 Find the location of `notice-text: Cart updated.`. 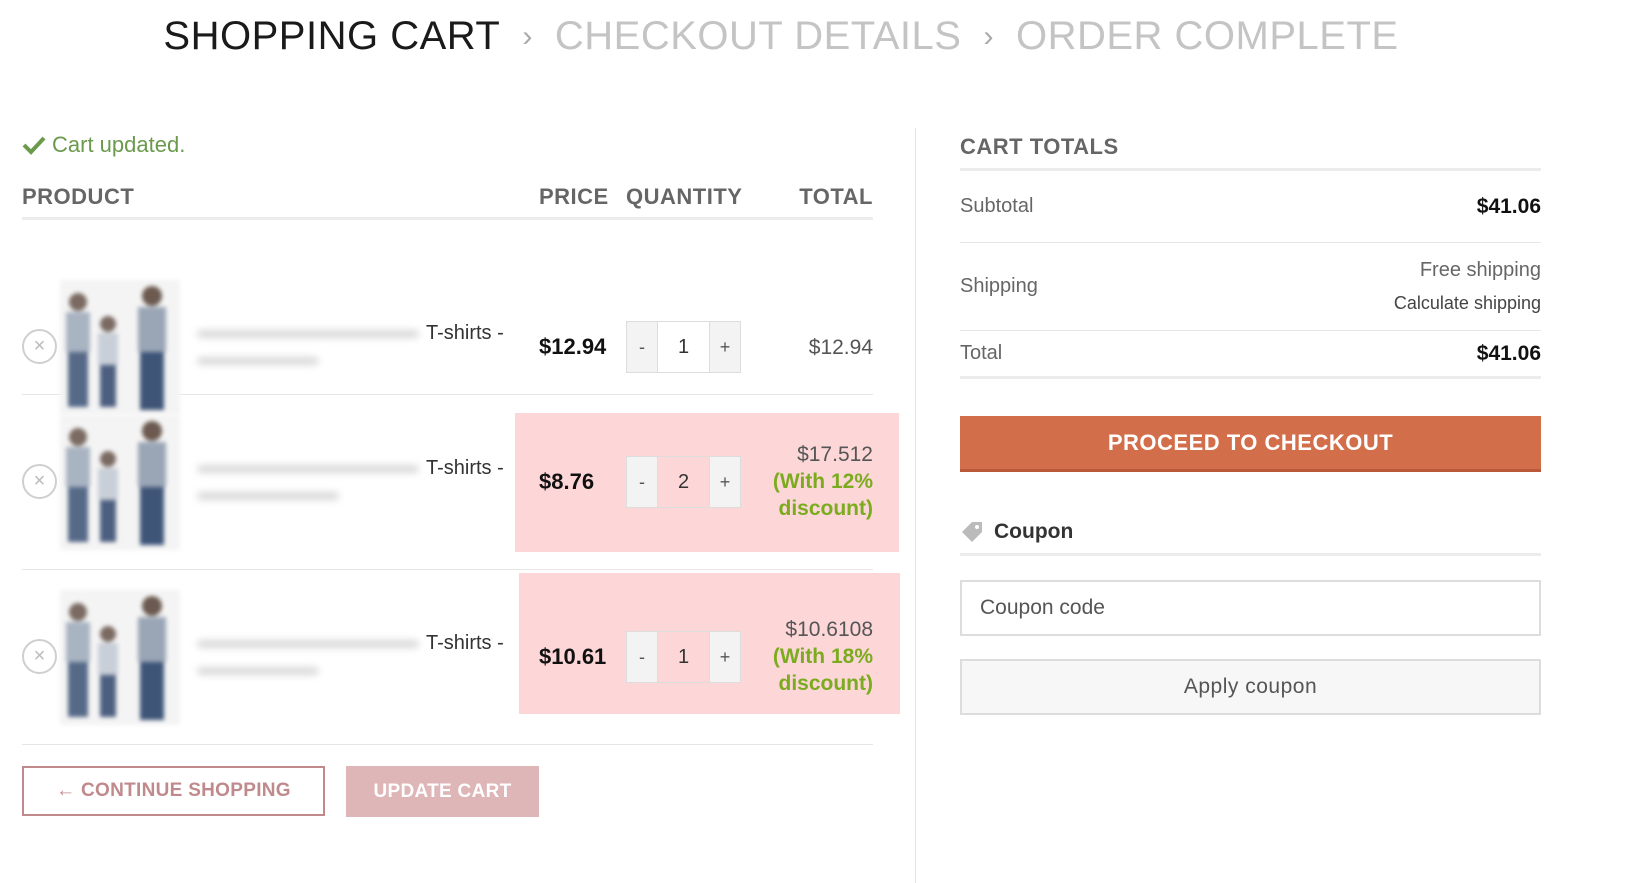

notice-text: Cart updated. is located at coordinates (119, 144).